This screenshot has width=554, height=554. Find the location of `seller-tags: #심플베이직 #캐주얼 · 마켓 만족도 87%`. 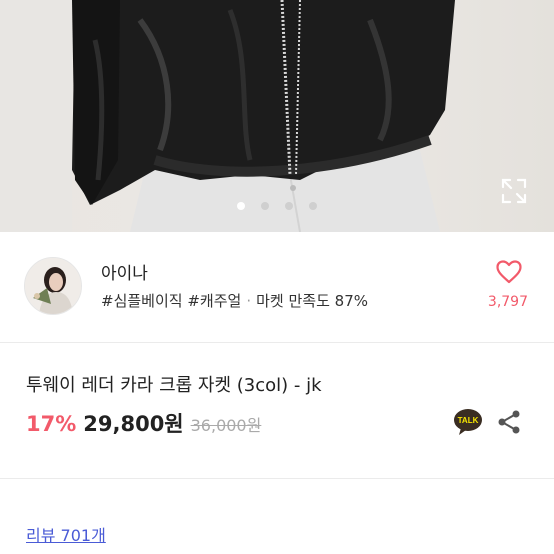

seller-tags: #심플베이직 #캐주얼 · 마켓 만족도 87% is located at coordinates (234, 300).